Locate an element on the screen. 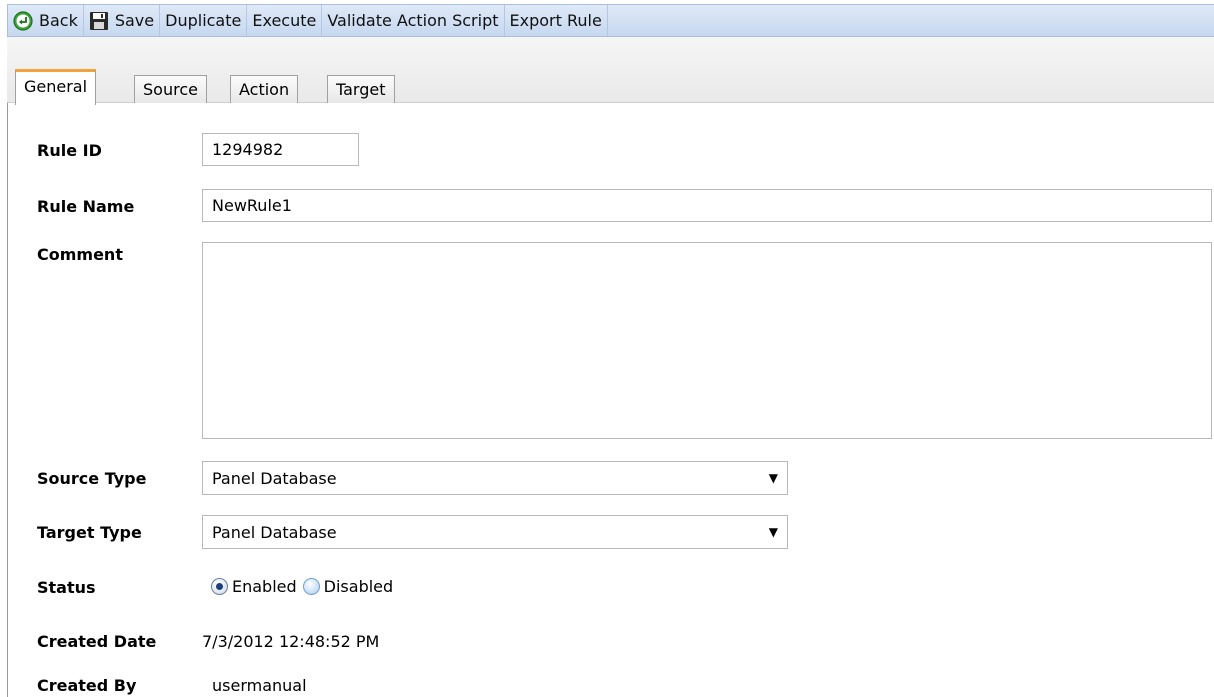 Image resolution: width=1214 pixels, height=697 pixels. rule-name-field is located at coordinates (707, 205).